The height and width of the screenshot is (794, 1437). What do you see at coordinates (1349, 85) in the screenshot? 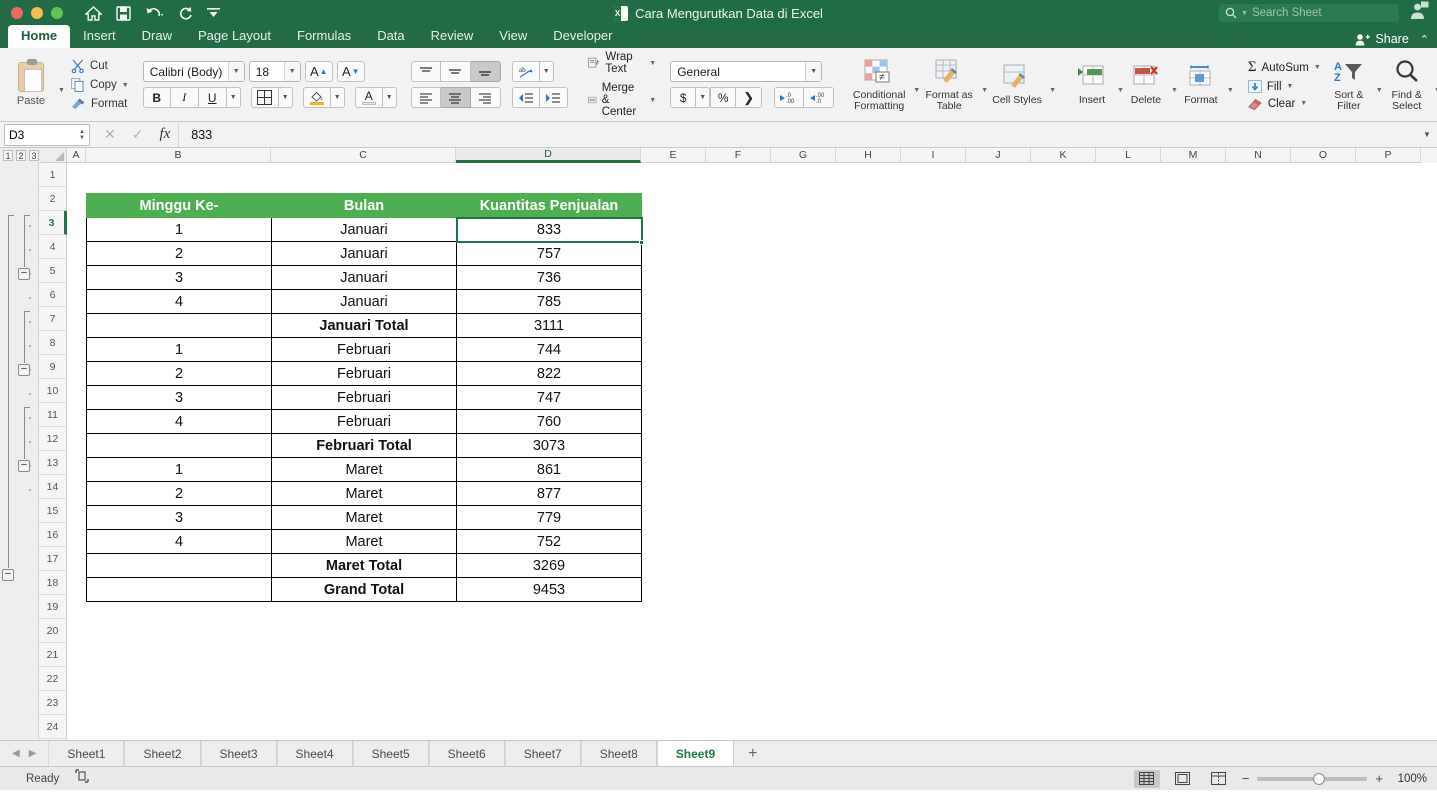
I see `sort-filter-button: AZ Sort & Filter` at bounding box center [1349, 85].